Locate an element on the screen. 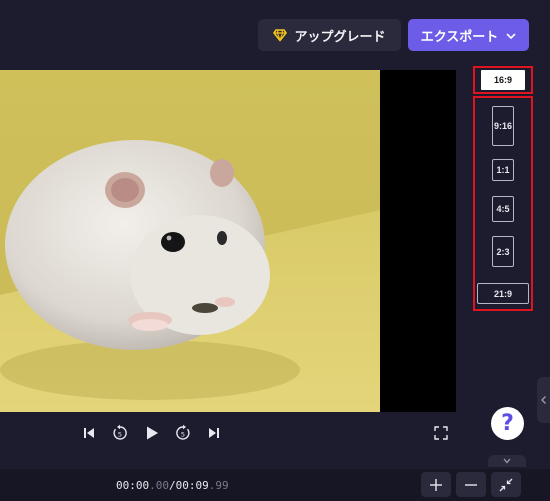 The image size is (550, 501). forward-5-seconds-icon: 5 is located at coordinates (183, 433).